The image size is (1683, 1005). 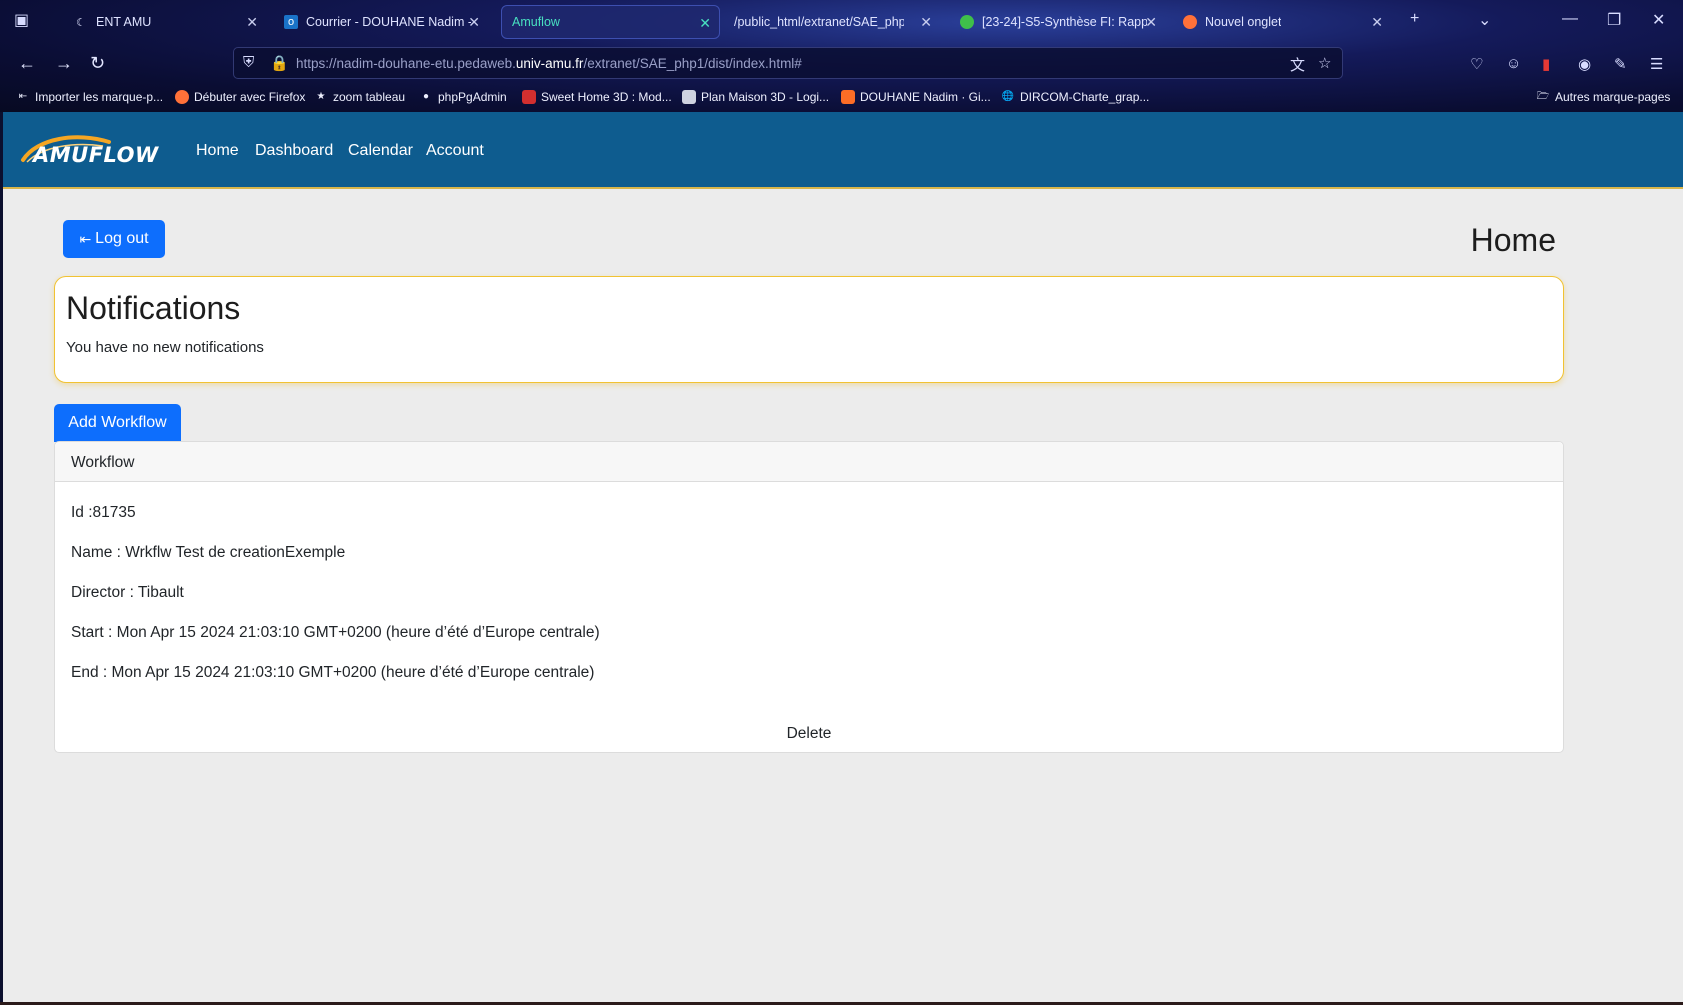 I want to click on chevron-down-icon: ⌄, so click(x=1484, y=20).